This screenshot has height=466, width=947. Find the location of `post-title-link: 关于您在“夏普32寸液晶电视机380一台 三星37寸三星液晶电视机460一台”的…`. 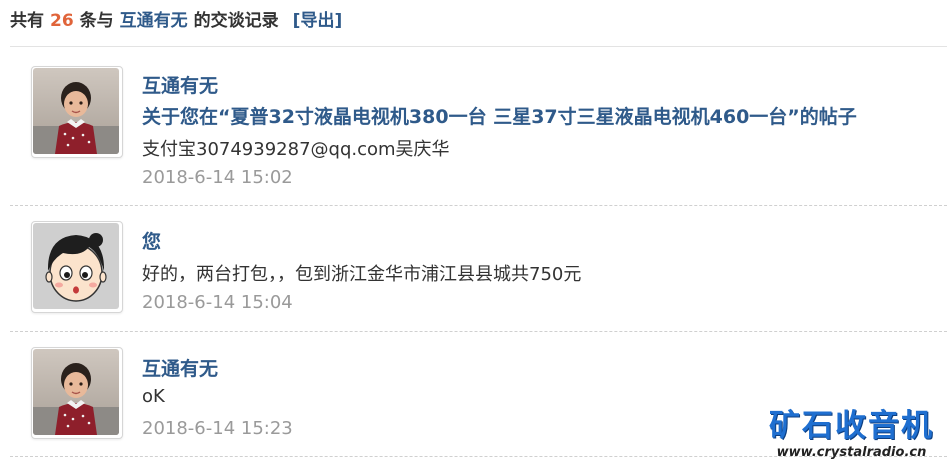

post-title-link: 关于您在“夏普32寸液晶电视机380一台 三星37寸三星液晶电视机460一台”的… is located at coordinates (499, 115).